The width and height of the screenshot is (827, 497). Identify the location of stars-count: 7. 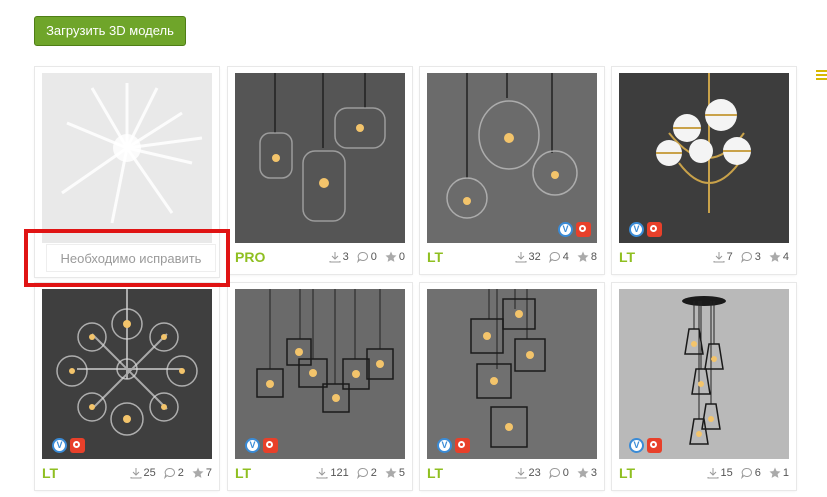
(208, 473).